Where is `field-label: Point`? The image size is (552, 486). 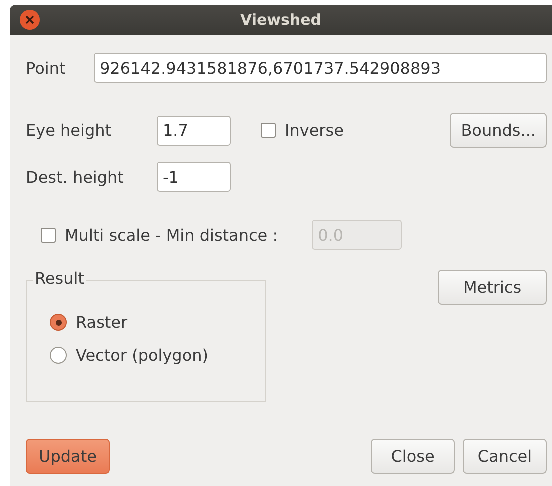 field-label: Point is located at coordinates (46, 68).